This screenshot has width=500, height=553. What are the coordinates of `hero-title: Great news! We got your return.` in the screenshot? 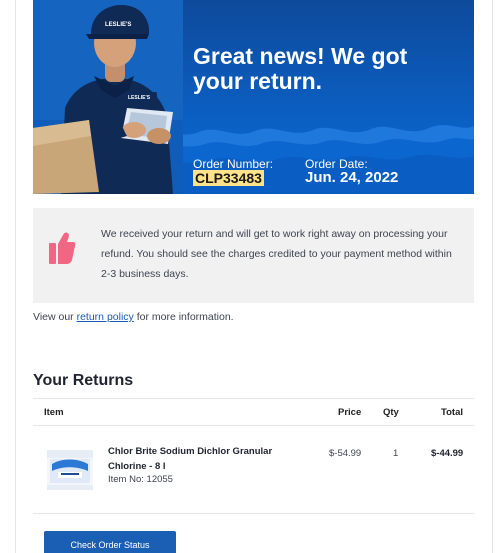 It's located at (300, 68).